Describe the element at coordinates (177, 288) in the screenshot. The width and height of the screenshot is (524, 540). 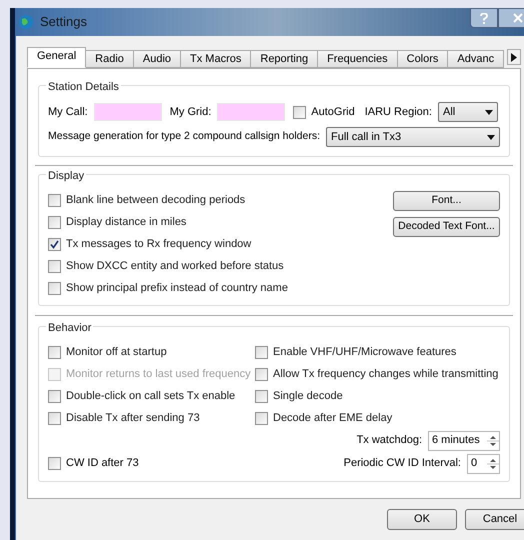
I see `checkbox-label: Show principal prefix instead of country name` at that location.